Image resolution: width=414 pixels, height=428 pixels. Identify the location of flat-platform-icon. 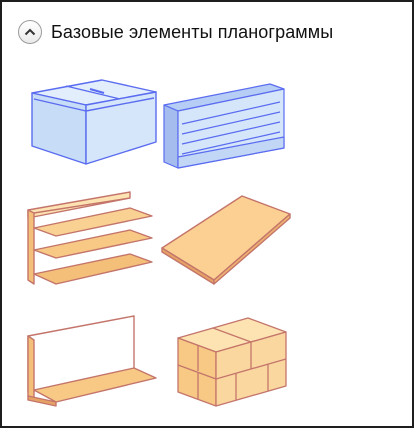
(226, 240).